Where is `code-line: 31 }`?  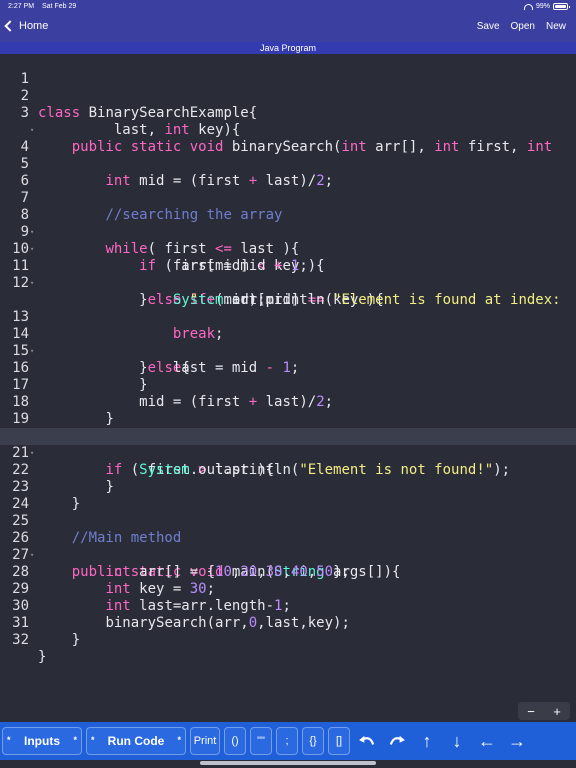
code-line: 31 } is located at coordinates (288, 623).